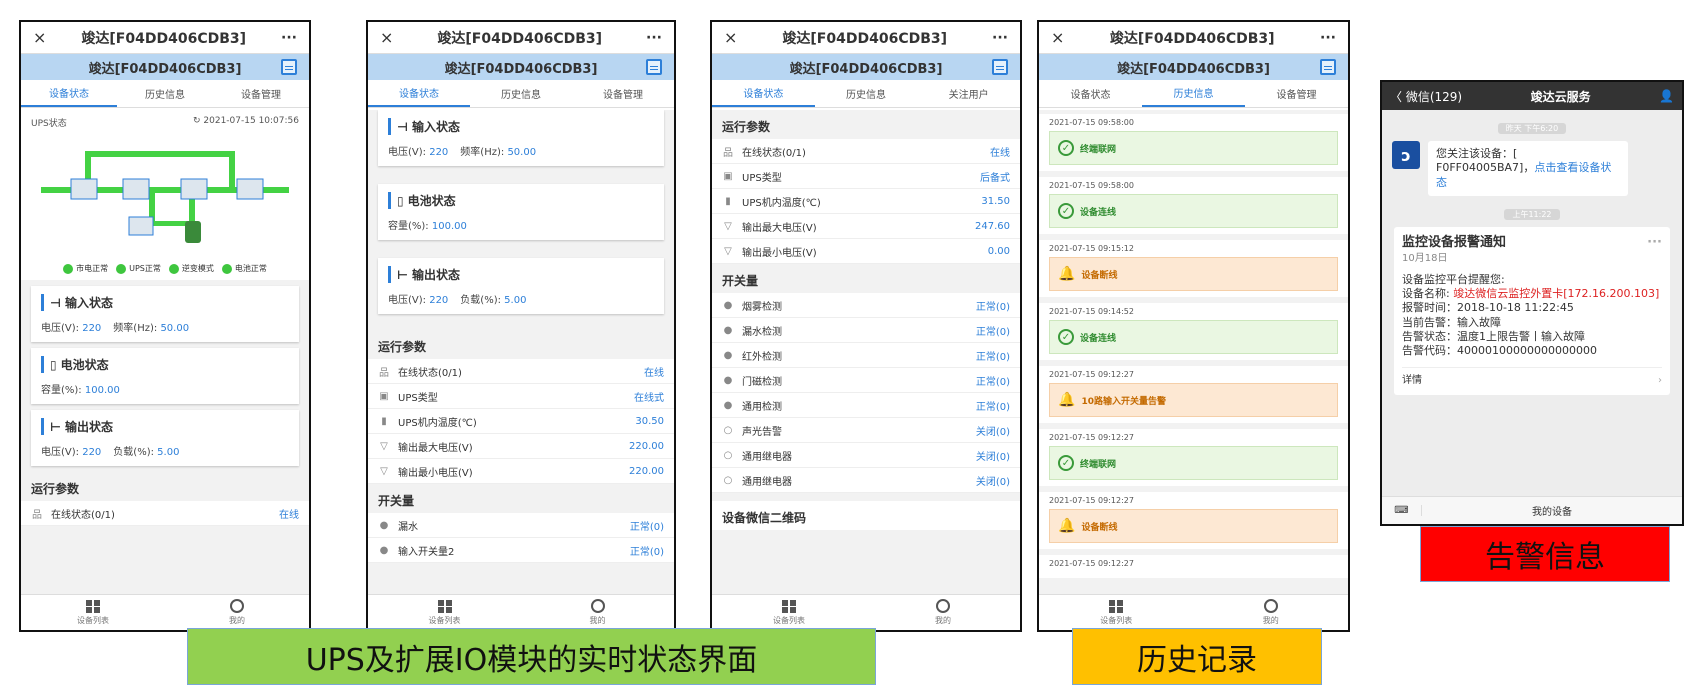 This screenshot has width=1697, height=696. I want to click on tab-bar: 设备状态 历史信息 设备管理, so click(165, 94).